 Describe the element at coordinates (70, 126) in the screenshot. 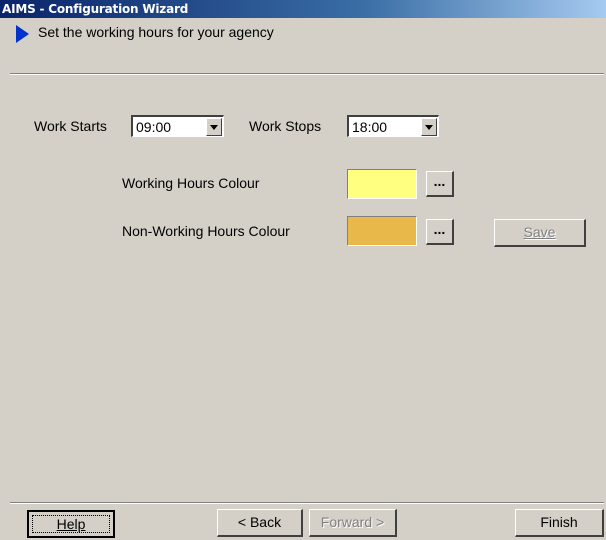

I see `work-starts-label: Work Starts` at that location.